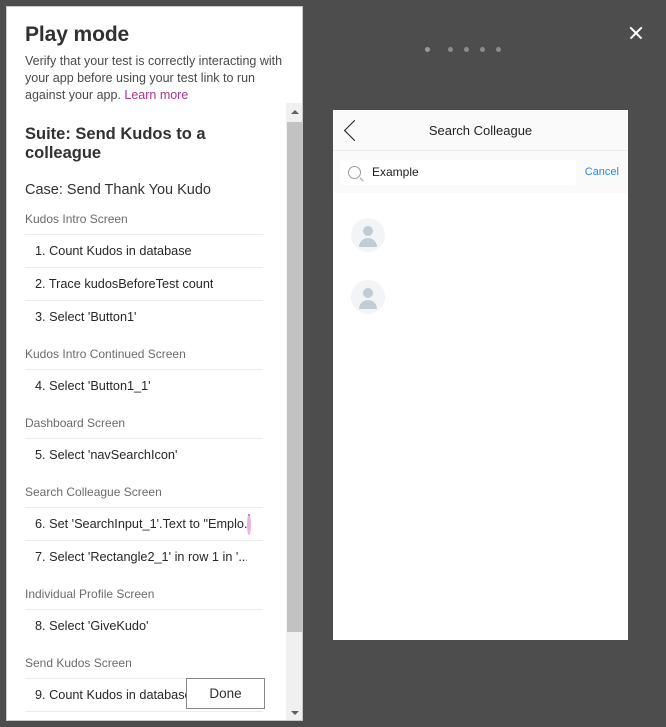 This screenshot has width=666, height=727. I want to click on app-screen-title: Search Colleague, so click(480, 130).